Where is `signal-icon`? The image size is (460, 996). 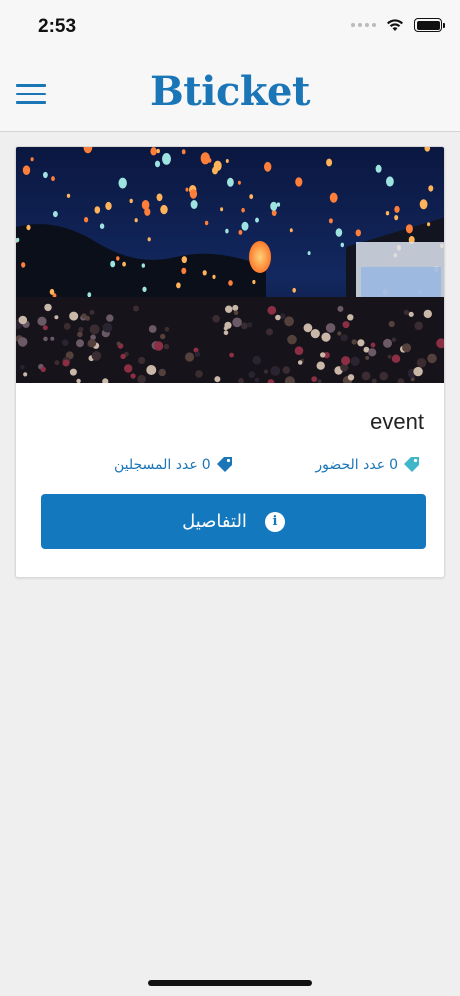
signal-icon is located at coordinates (363, 25).